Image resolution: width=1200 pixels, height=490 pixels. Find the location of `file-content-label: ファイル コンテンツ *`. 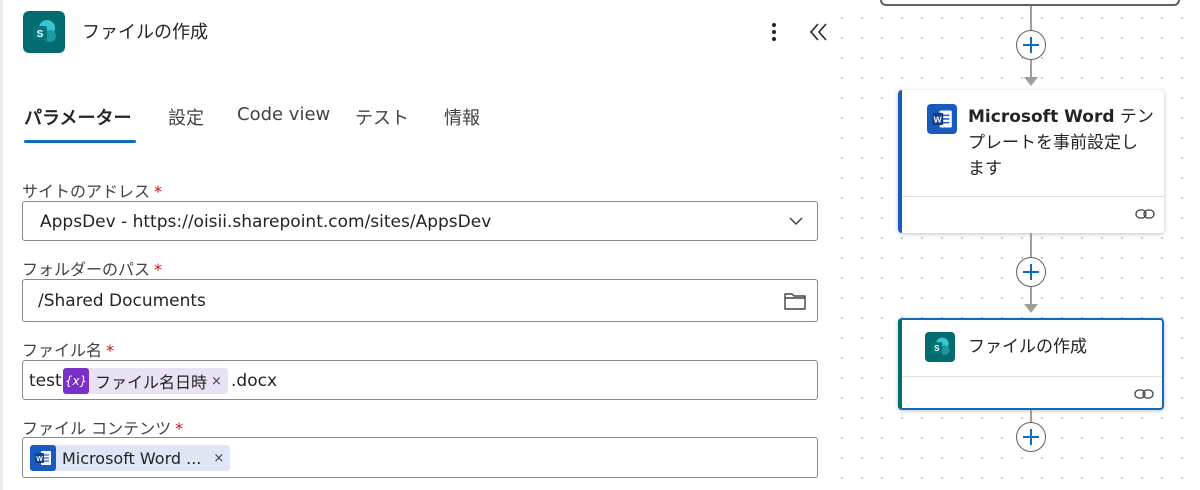

file-content-label: ファイル コンテンツ * is located at coordinates (102, 427).